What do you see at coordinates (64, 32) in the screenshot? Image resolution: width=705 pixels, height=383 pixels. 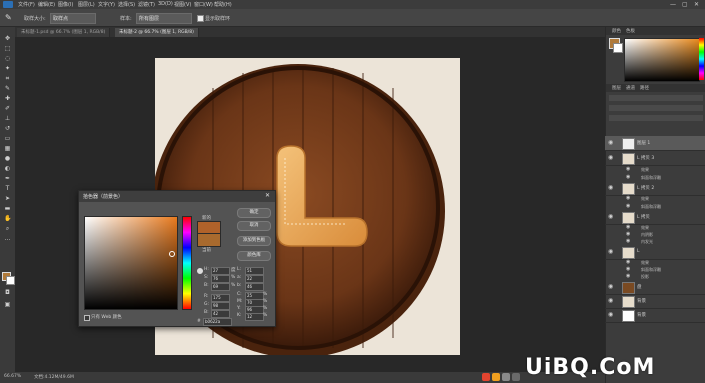 I see `tab-document-1: 未标题-1.psd @ 66.7% (图层 1, RGB/8)` at bounding box center [64, 32].